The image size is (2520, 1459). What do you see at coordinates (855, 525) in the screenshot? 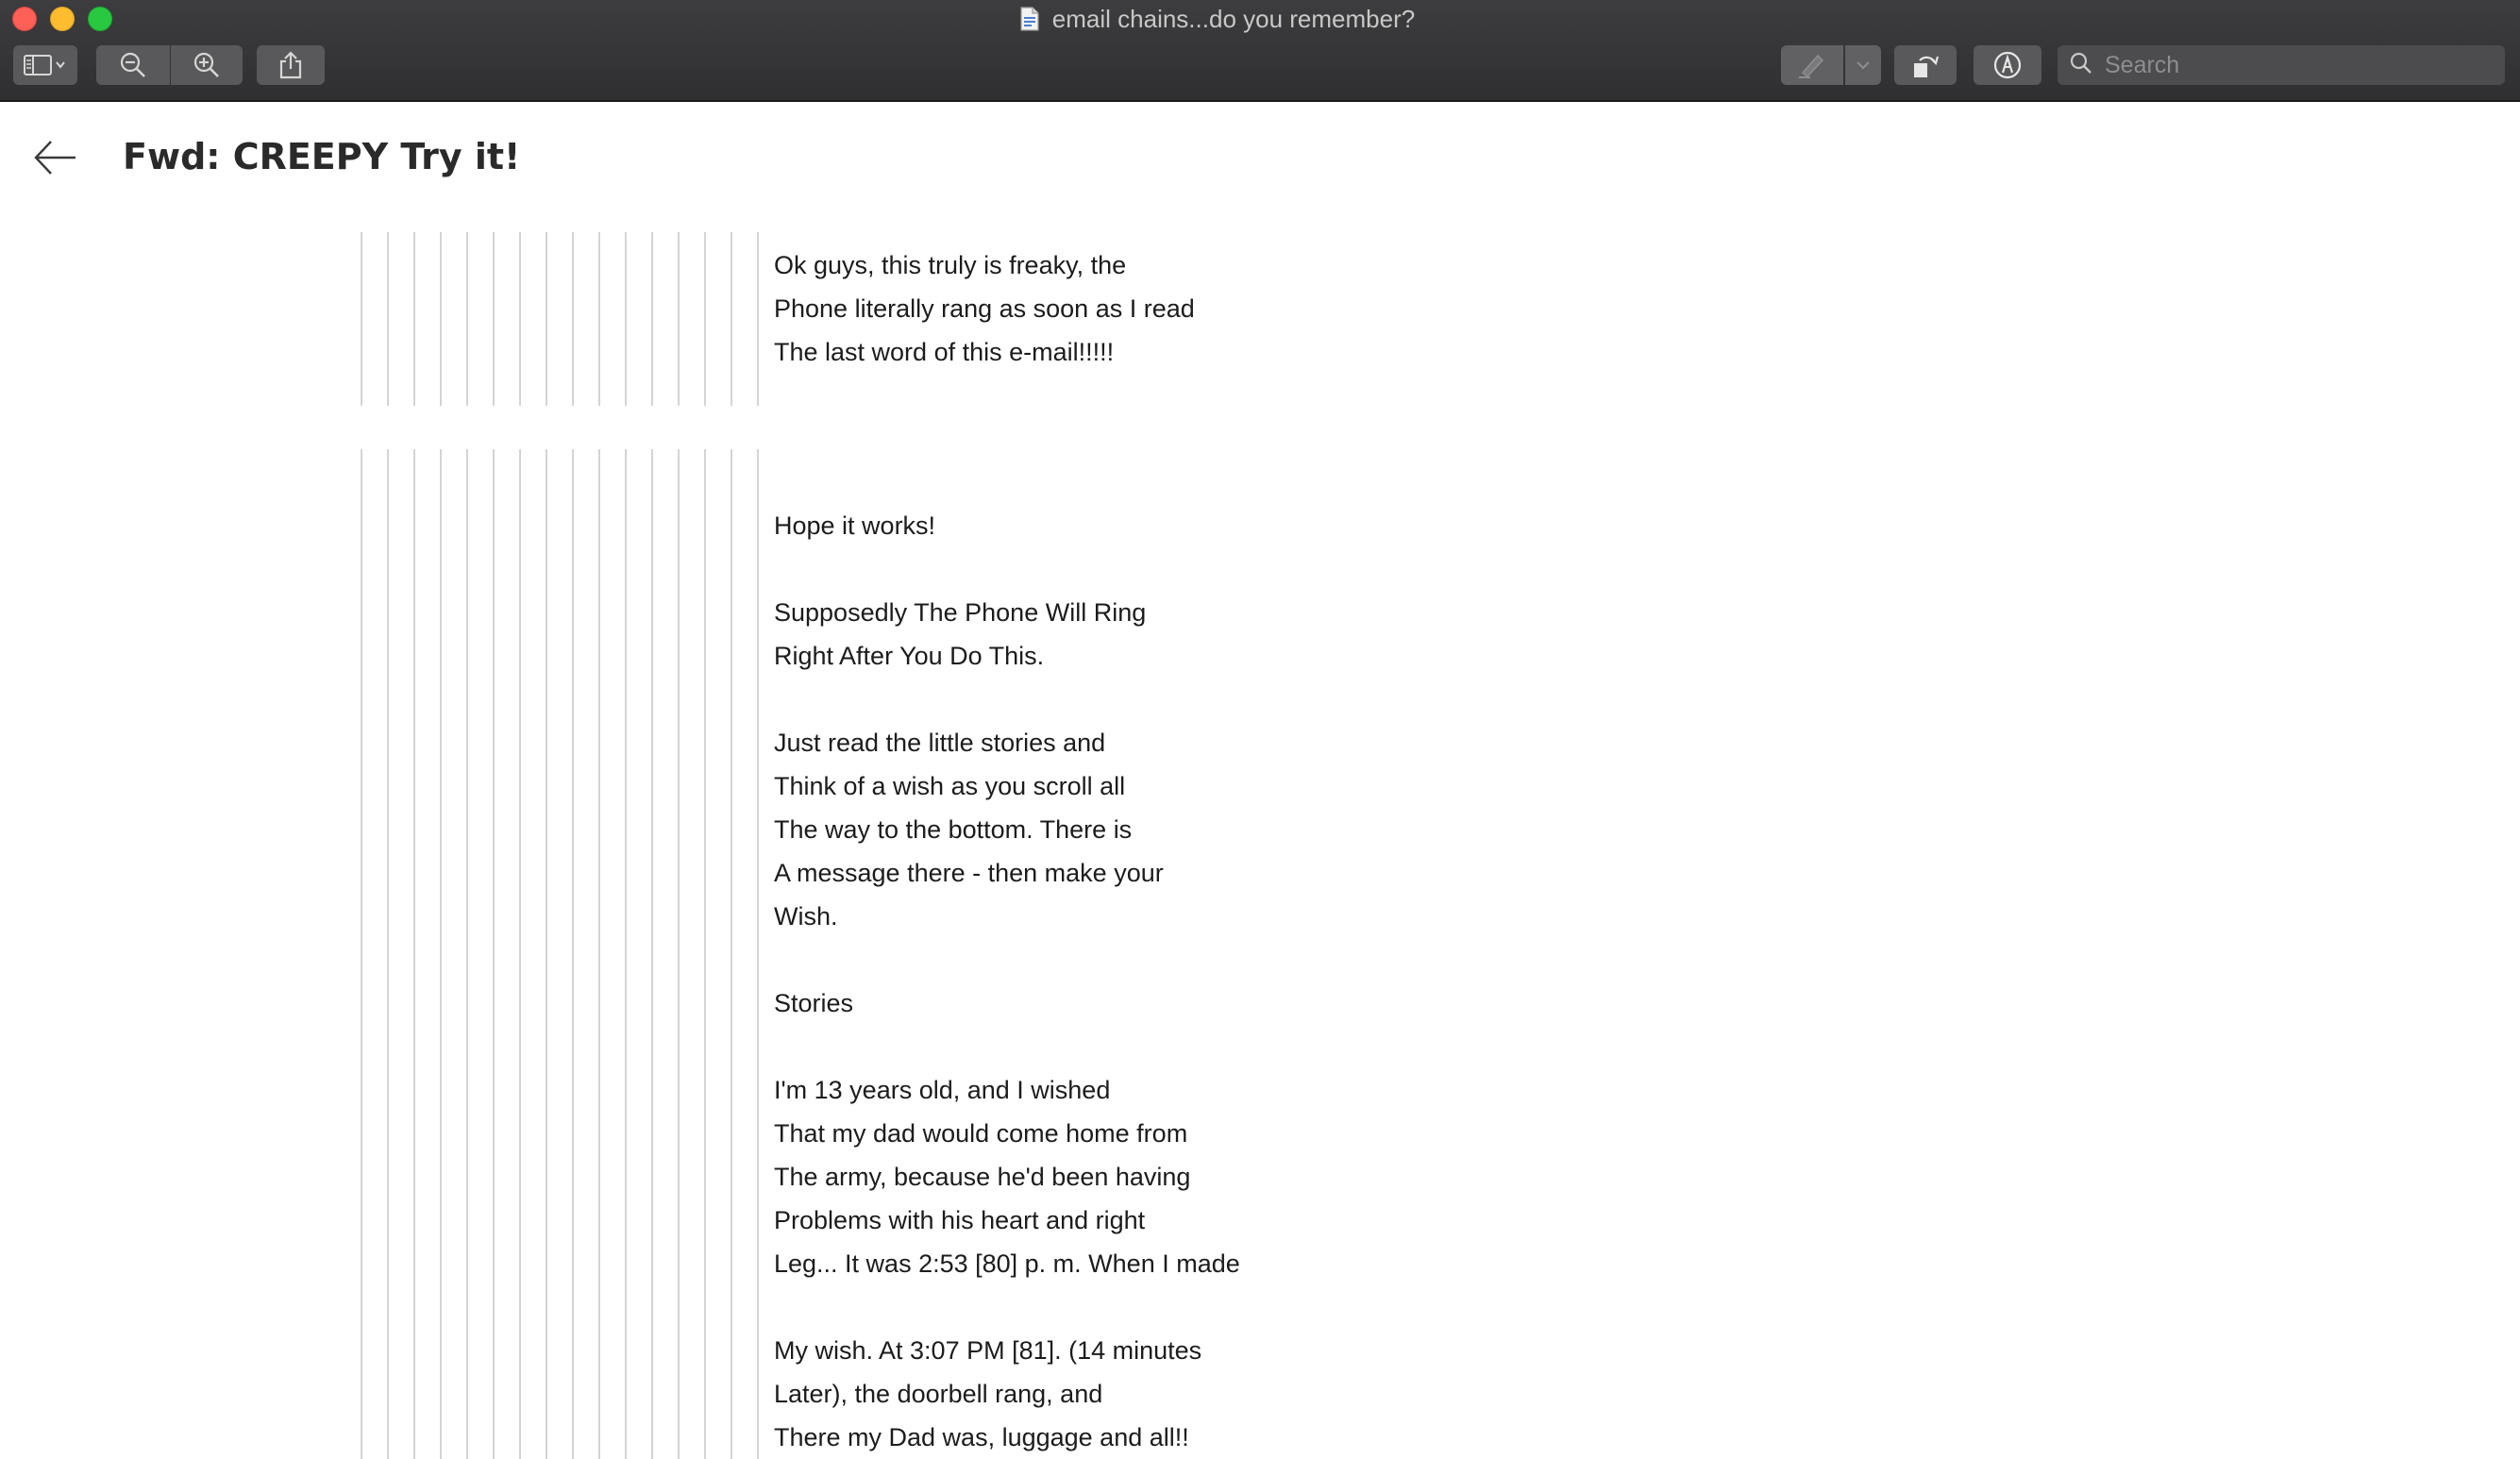
I see `message-line: Hope it works!` at bounding box center [855, 525].